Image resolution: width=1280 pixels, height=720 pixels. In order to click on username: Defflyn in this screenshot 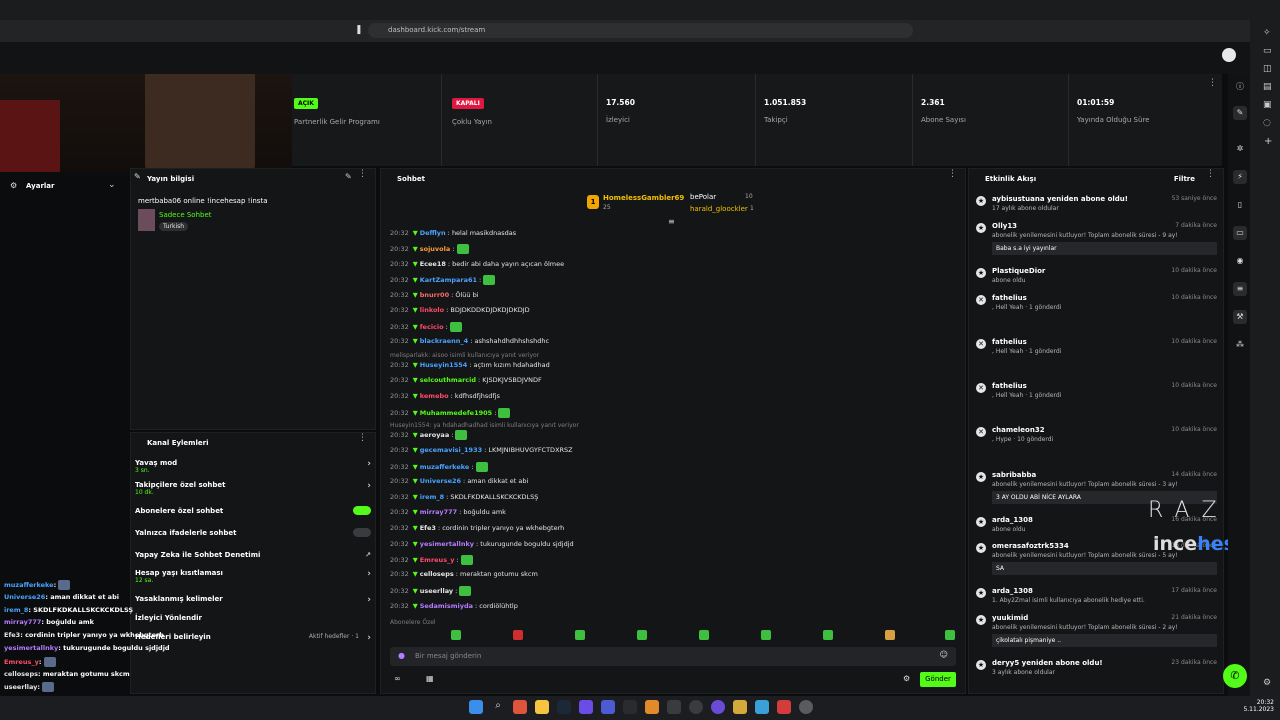, I will do `click(433, 233)`.